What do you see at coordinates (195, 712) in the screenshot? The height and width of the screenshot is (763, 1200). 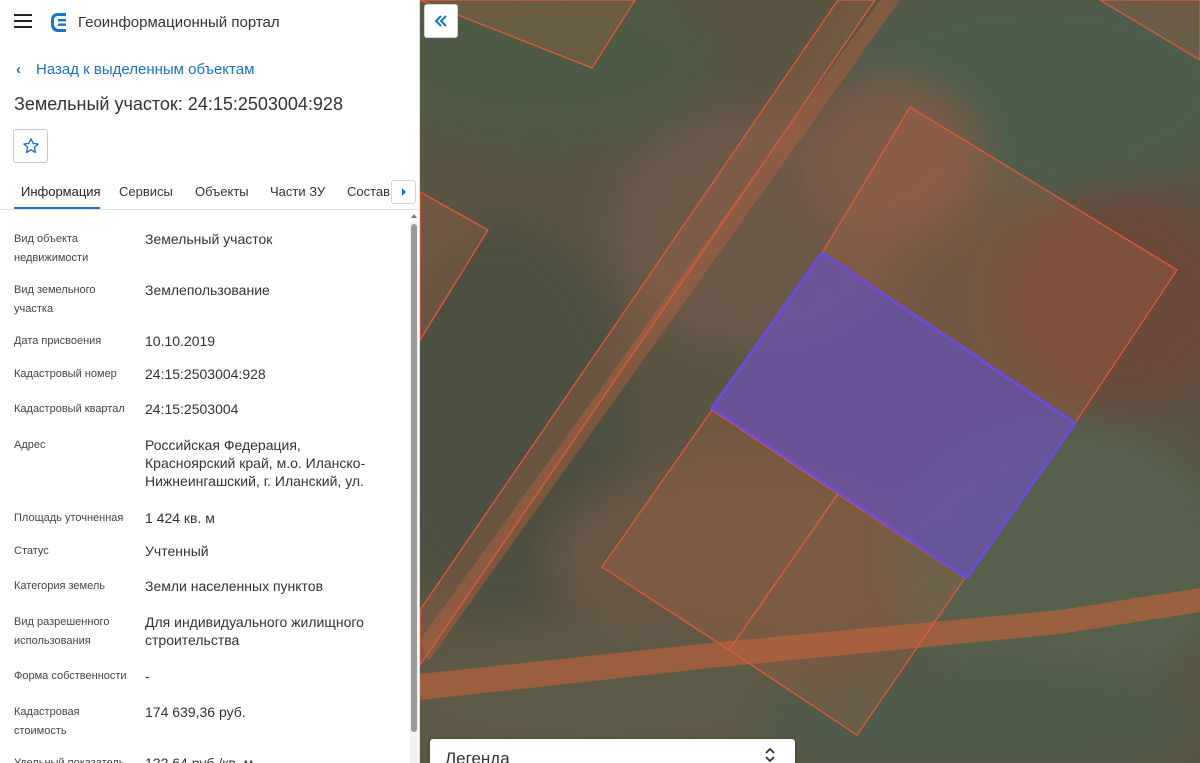 I see `property-value: 174 639,36 руб.` at bounding box center [195, 712].